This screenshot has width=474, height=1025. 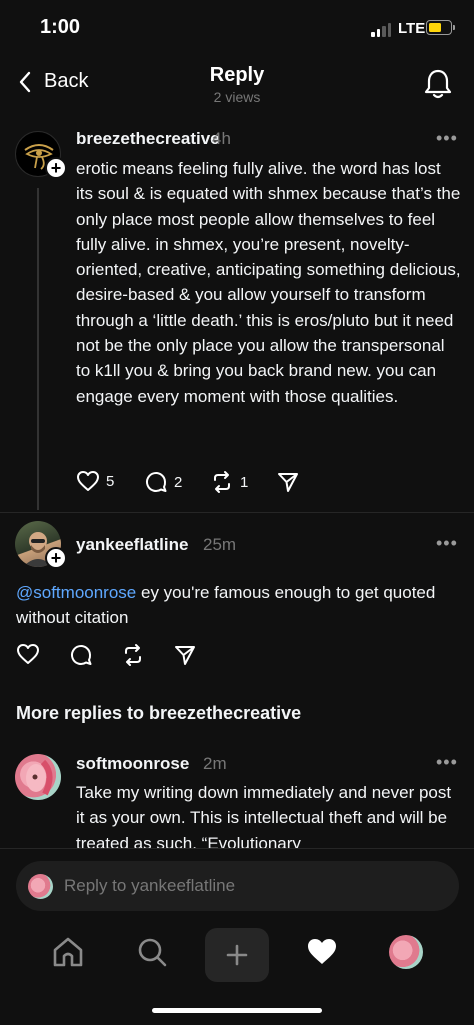 I want to click on heart-filled-icon, so click(x=322, y=951).